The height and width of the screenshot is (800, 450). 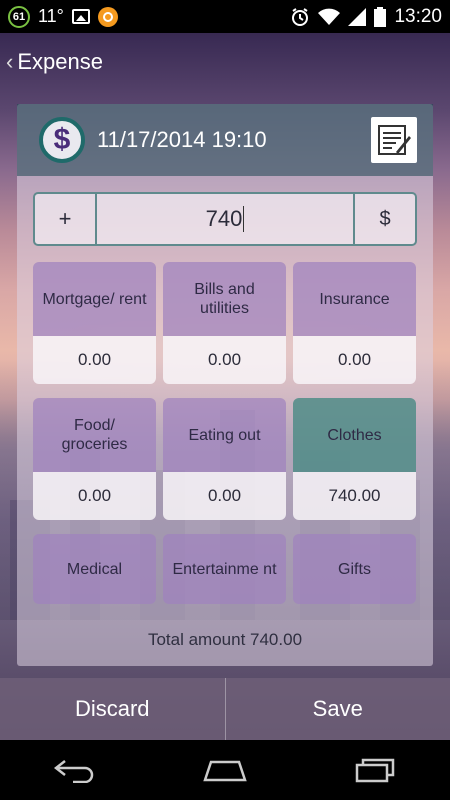 I want to click on category-label: Medical, so click(x=94, y=569).